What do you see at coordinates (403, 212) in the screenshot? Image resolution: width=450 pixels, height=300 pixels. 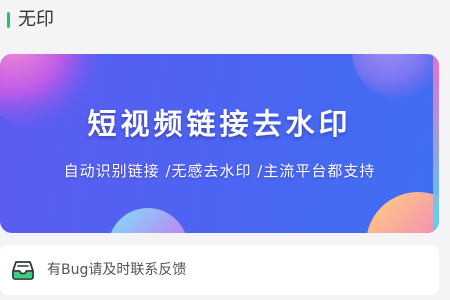 I see `banner-bubble-bottom-right` at bounding box center [403, 212].